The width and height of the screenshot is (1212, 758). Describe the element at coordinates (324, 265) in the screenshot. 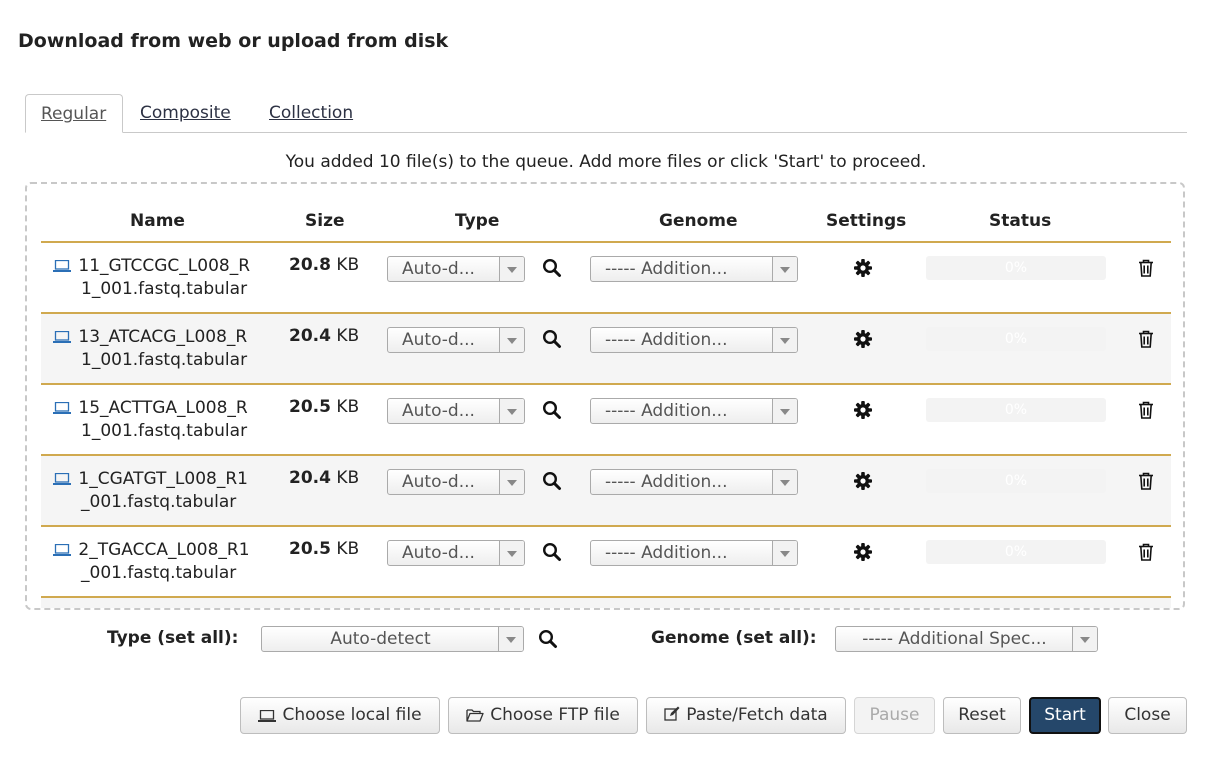

I see `file-size: 20.8 KB` at that location.